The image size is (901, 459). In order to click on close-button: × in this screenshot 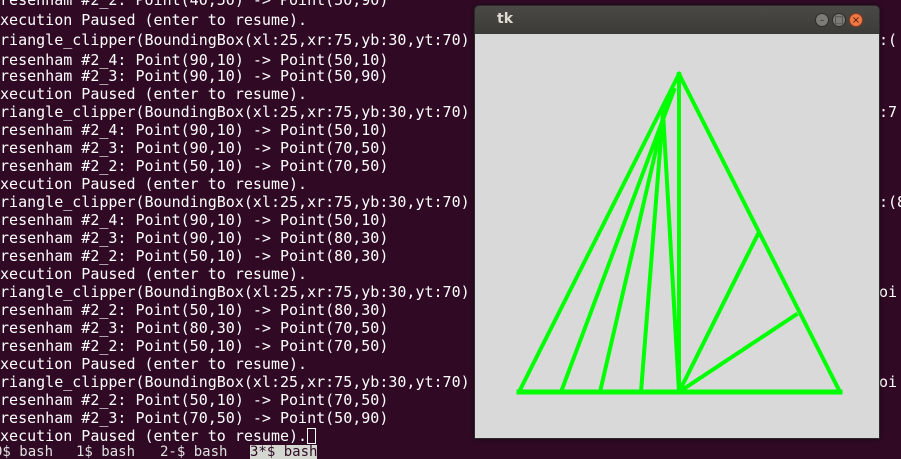, I will do `click(856, 20)`.